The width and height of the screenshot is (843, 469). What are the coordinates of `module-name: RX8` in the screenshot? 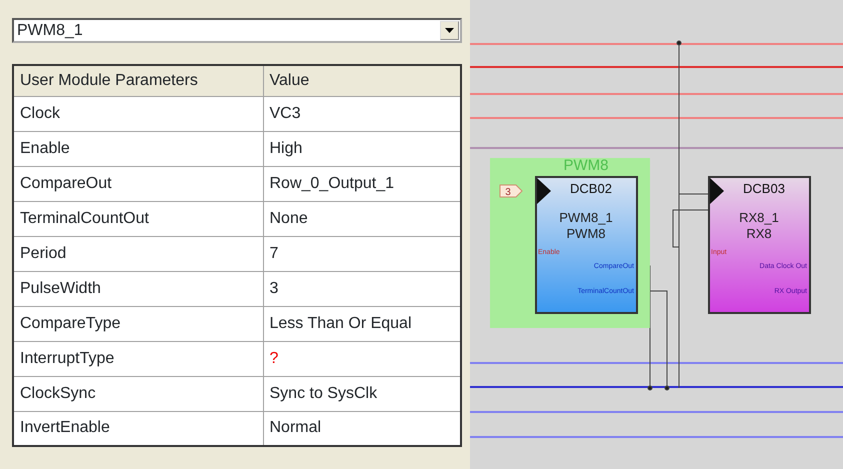 It's located at (759, 233).